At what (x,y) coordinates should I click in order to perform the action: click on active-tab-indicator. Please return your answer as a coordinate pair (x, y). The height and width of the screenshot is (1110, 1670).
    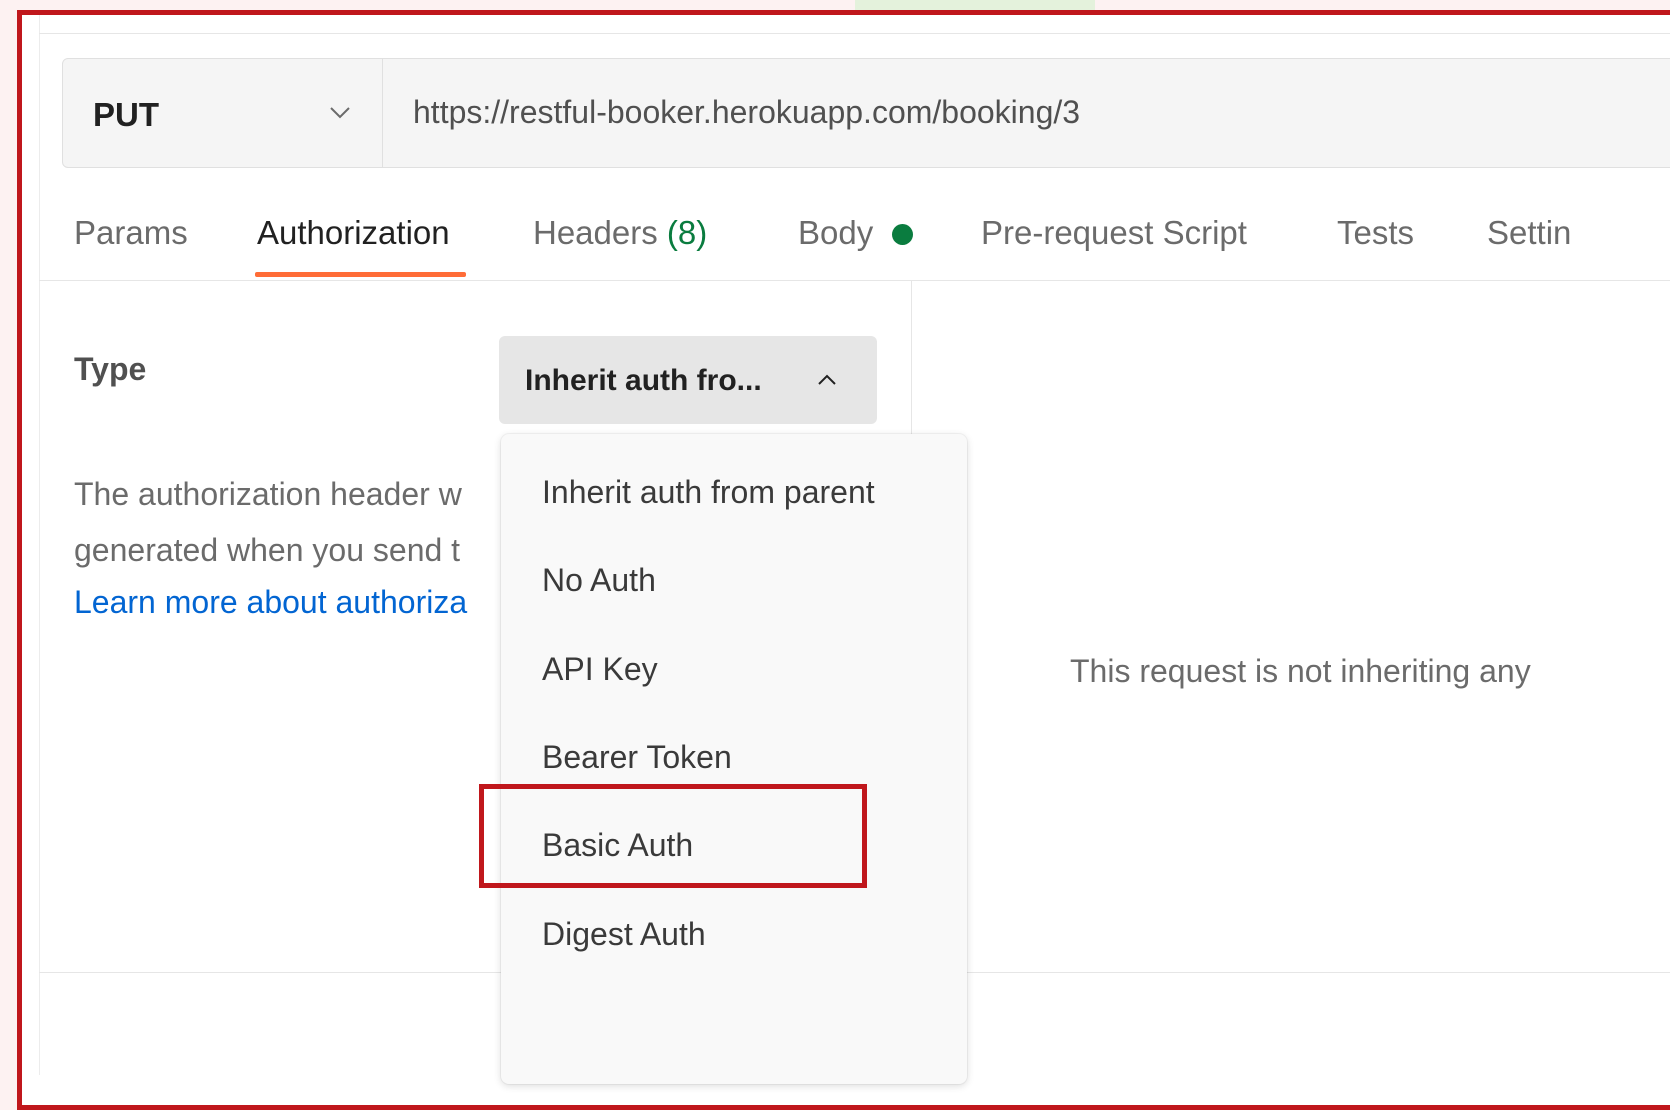
    Looking at the image, I should click on (360, 274).